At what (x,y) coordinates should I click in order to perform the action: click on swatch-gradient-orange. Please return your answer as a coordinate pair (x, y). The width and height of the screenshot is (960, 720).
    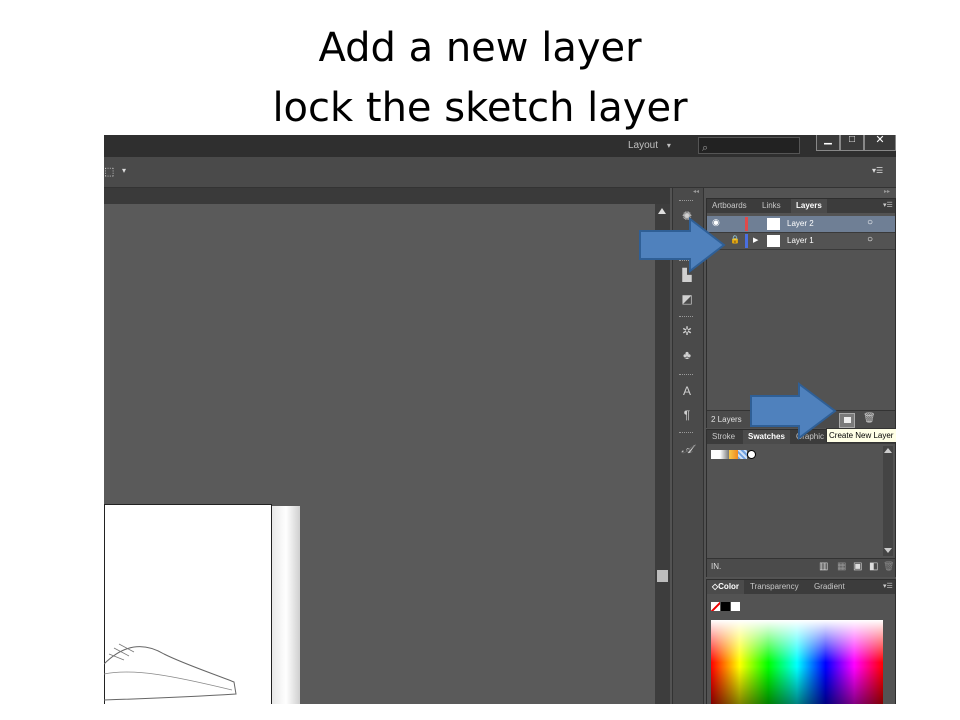
    Looking at the image, I should click on (733, 454).